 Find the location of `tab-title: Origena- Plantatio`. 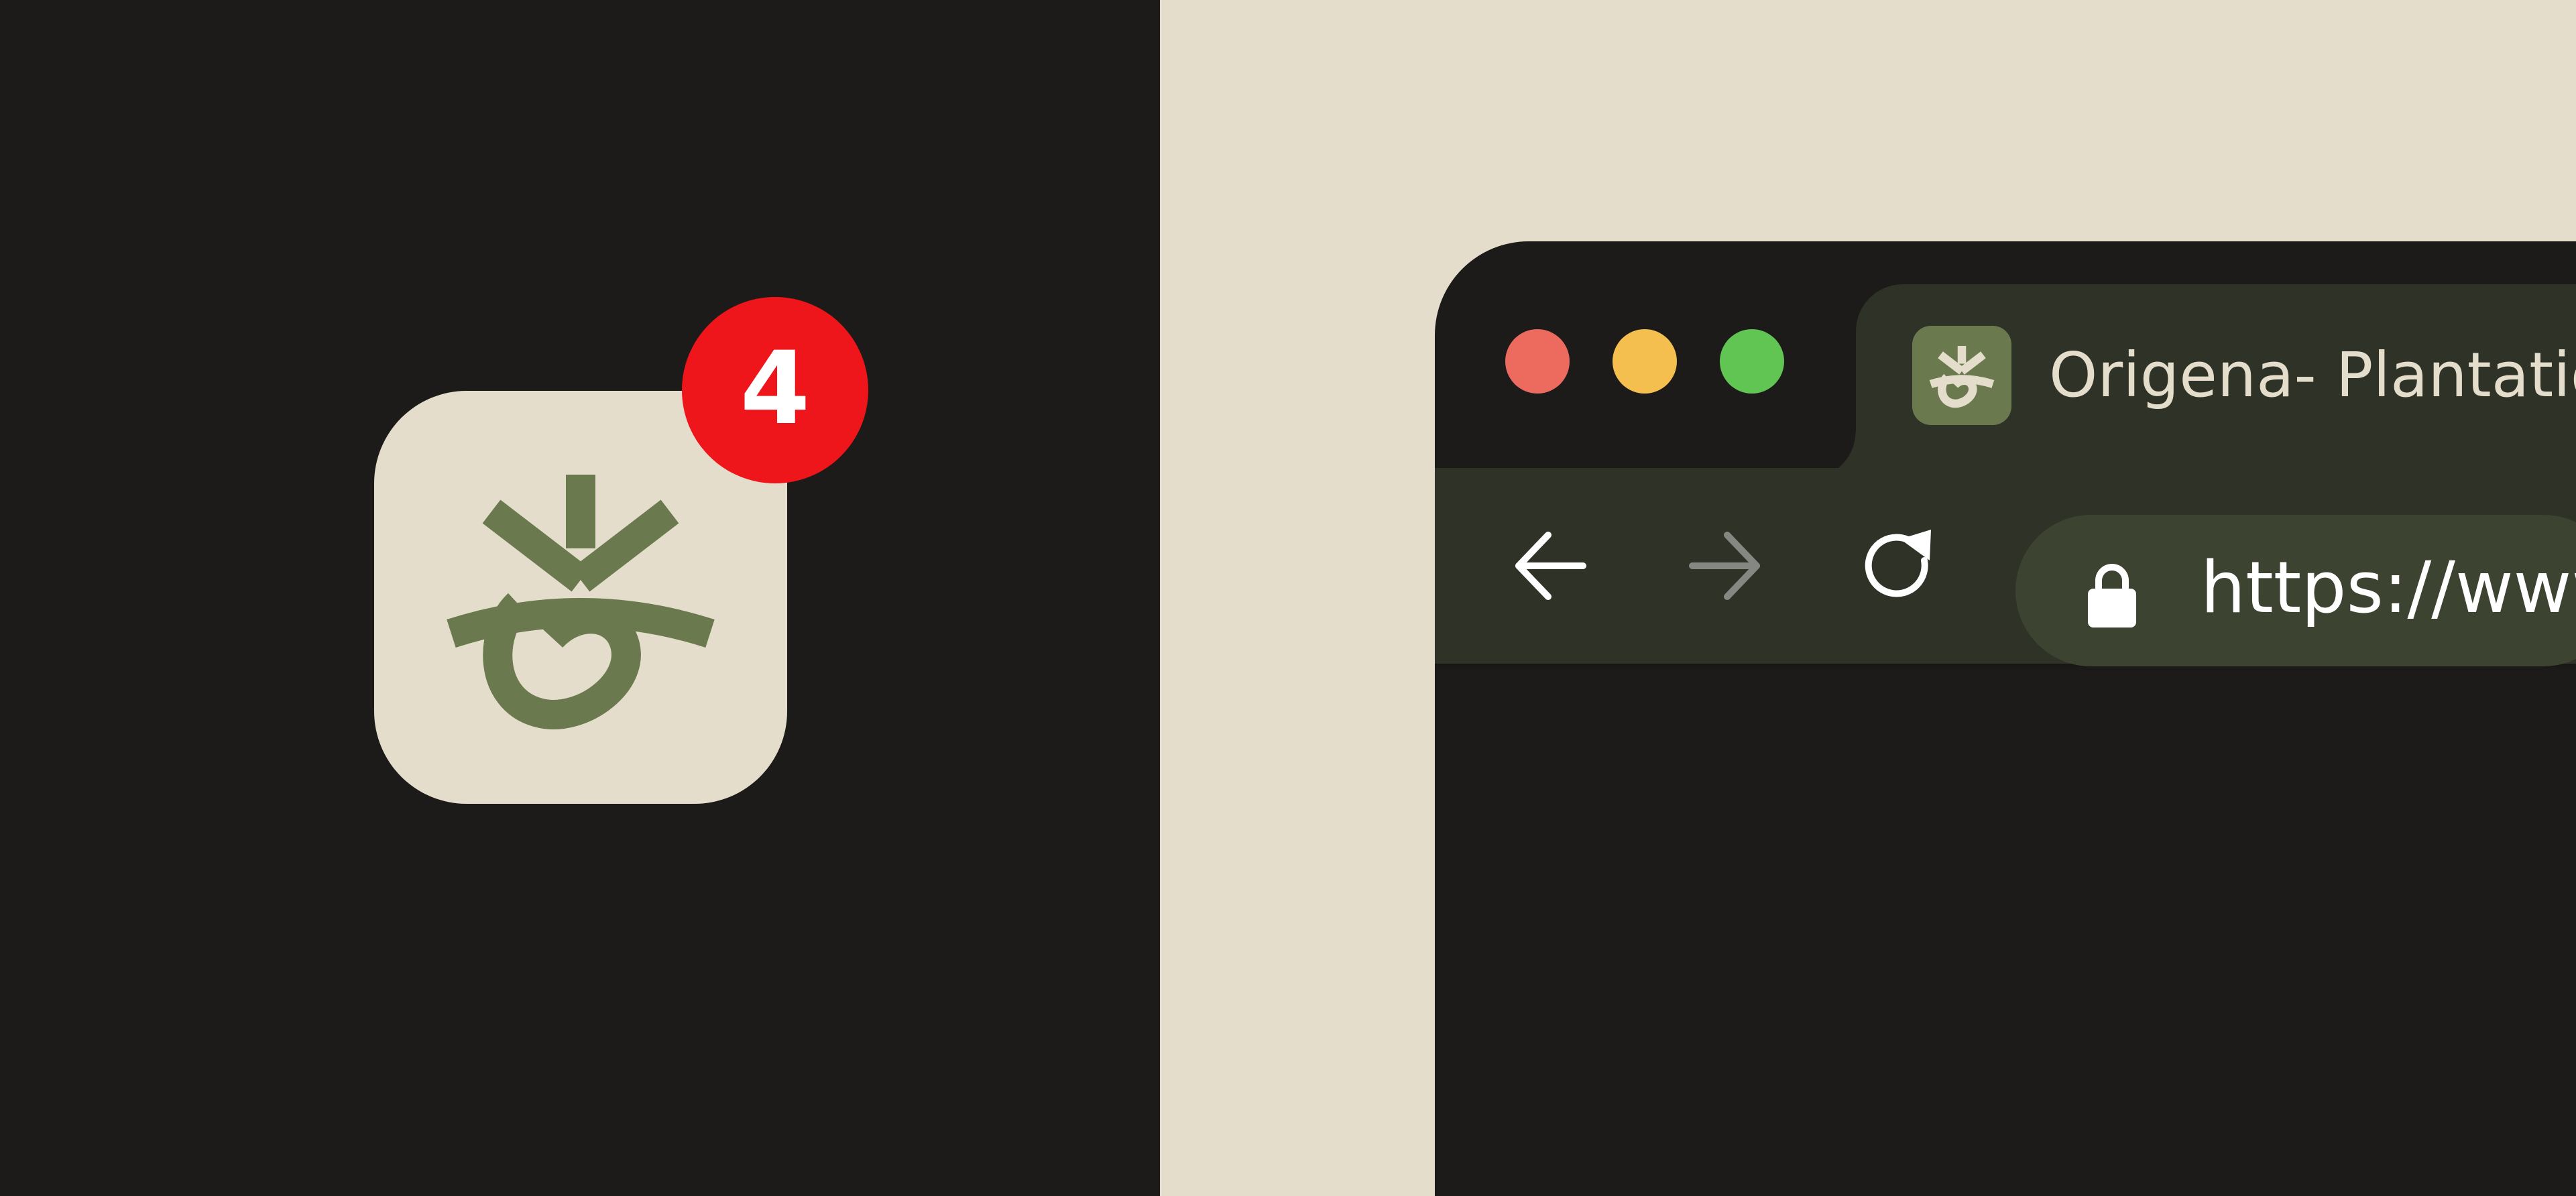

tab-title: Origena- Plantatio is located at coordinates (2312, 375).